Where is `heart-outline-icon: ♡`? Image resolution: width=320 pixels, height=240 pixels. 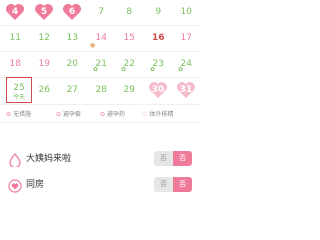
heart-outline-icon: ♡ is located at coordinates (145, 114).